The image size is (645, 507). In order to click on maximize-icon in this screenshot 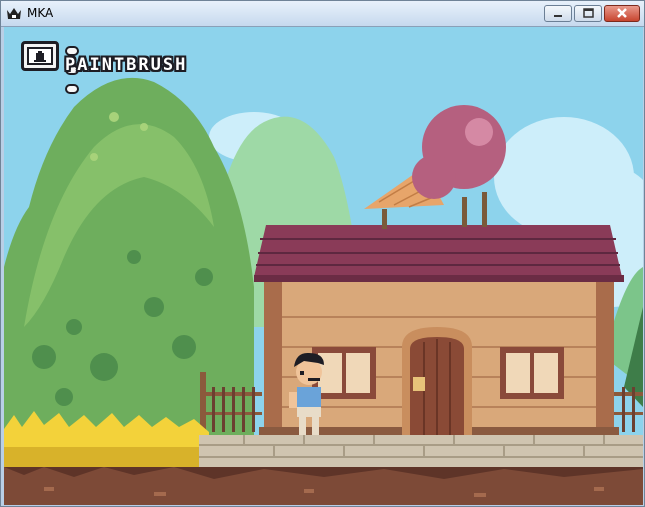, I will do `click(588, 13)`.